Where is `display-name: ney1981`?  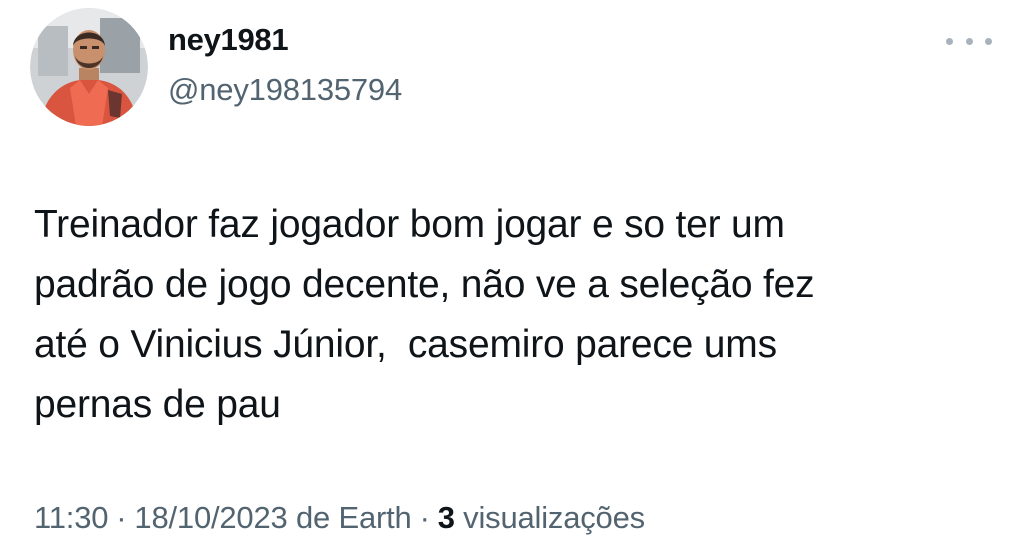
display-name: ney1981 is located at coordinates (228, 40).